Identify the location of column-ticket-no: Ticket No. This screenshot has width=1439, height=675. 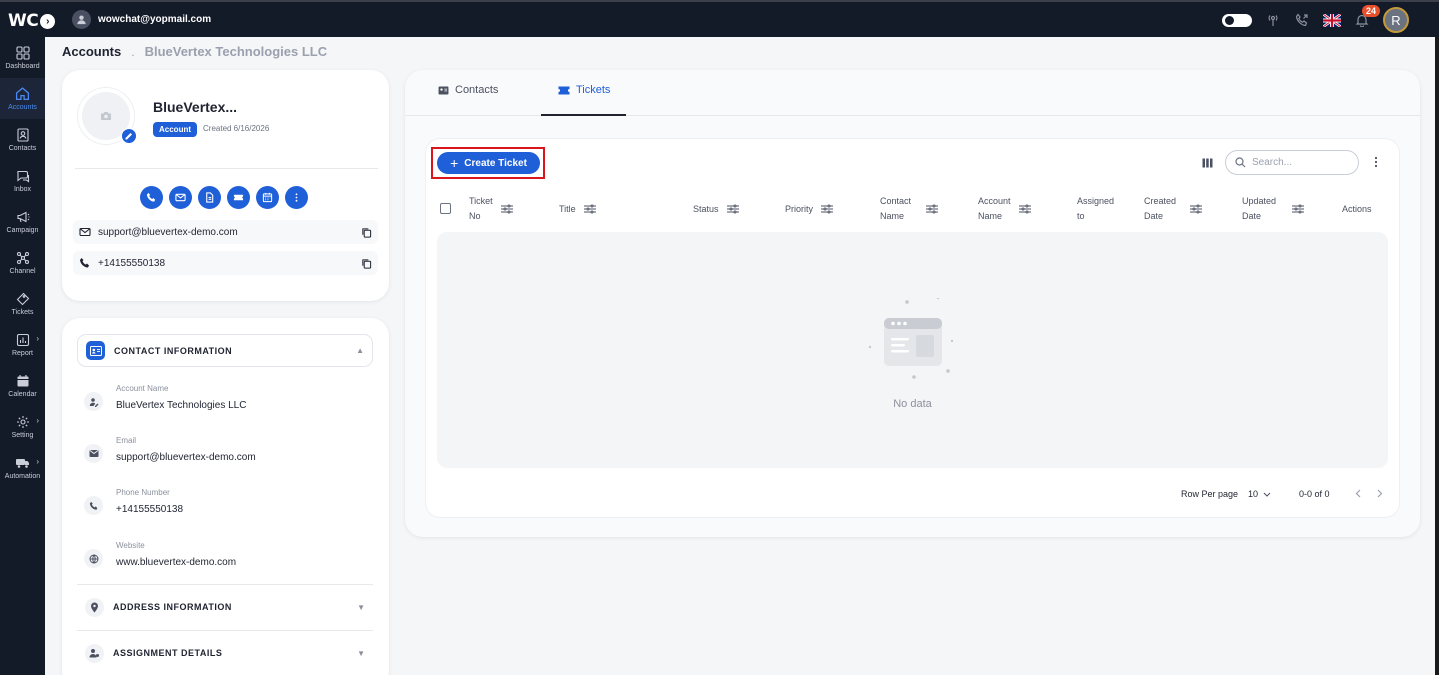
(491, 209).